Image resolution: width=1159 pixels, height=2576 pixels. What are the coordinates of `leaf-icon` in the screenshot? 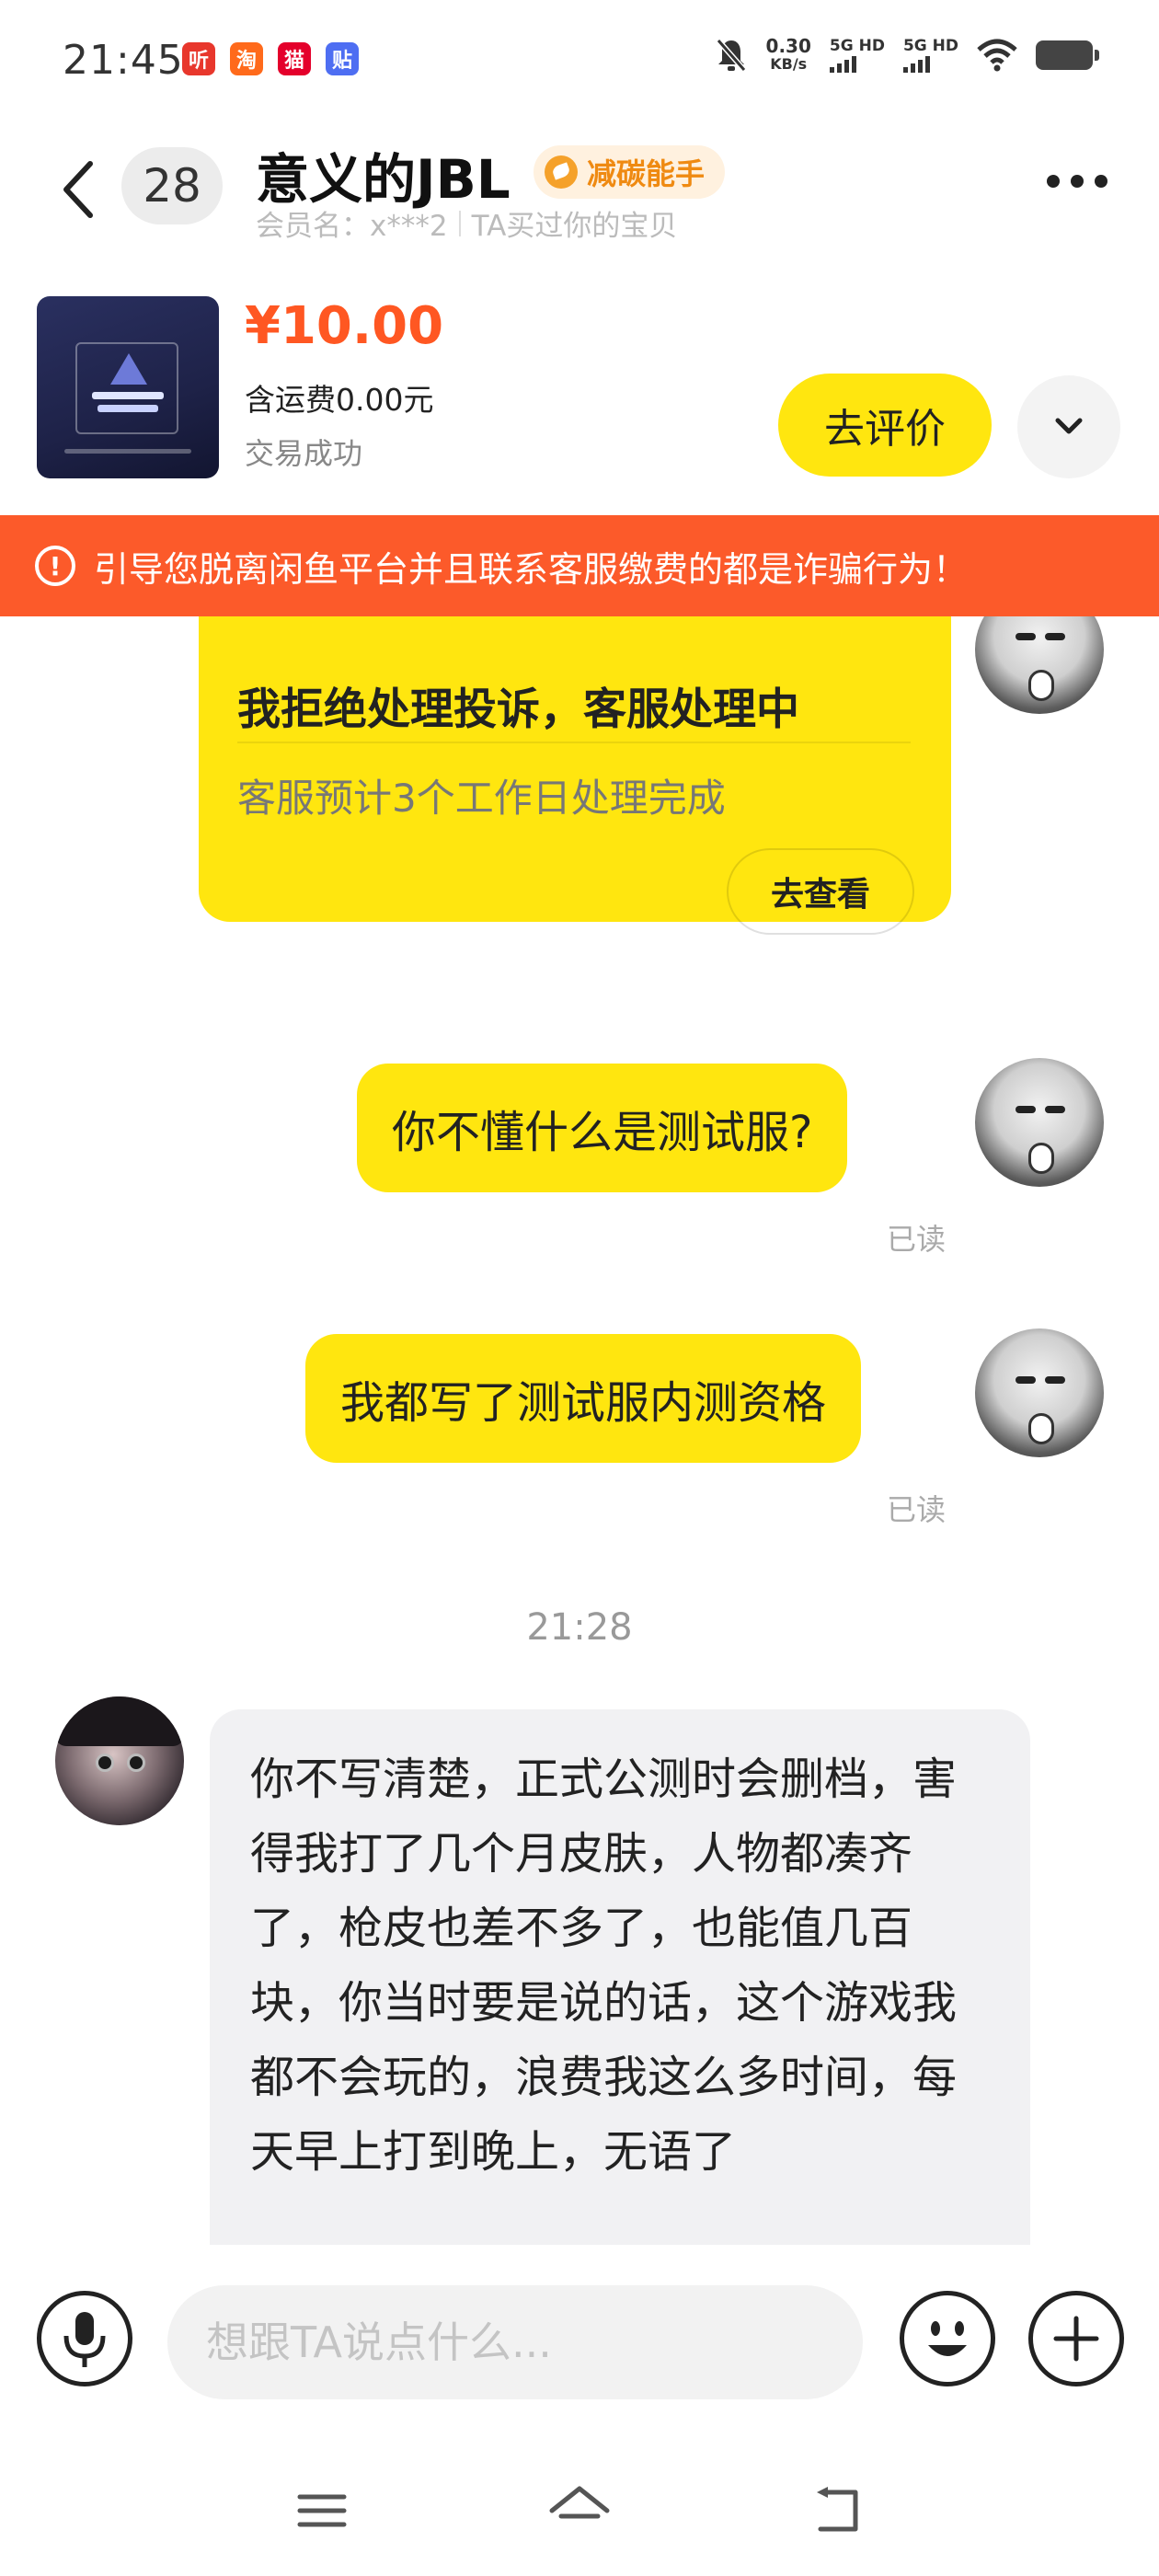 It's located at (561, 172).